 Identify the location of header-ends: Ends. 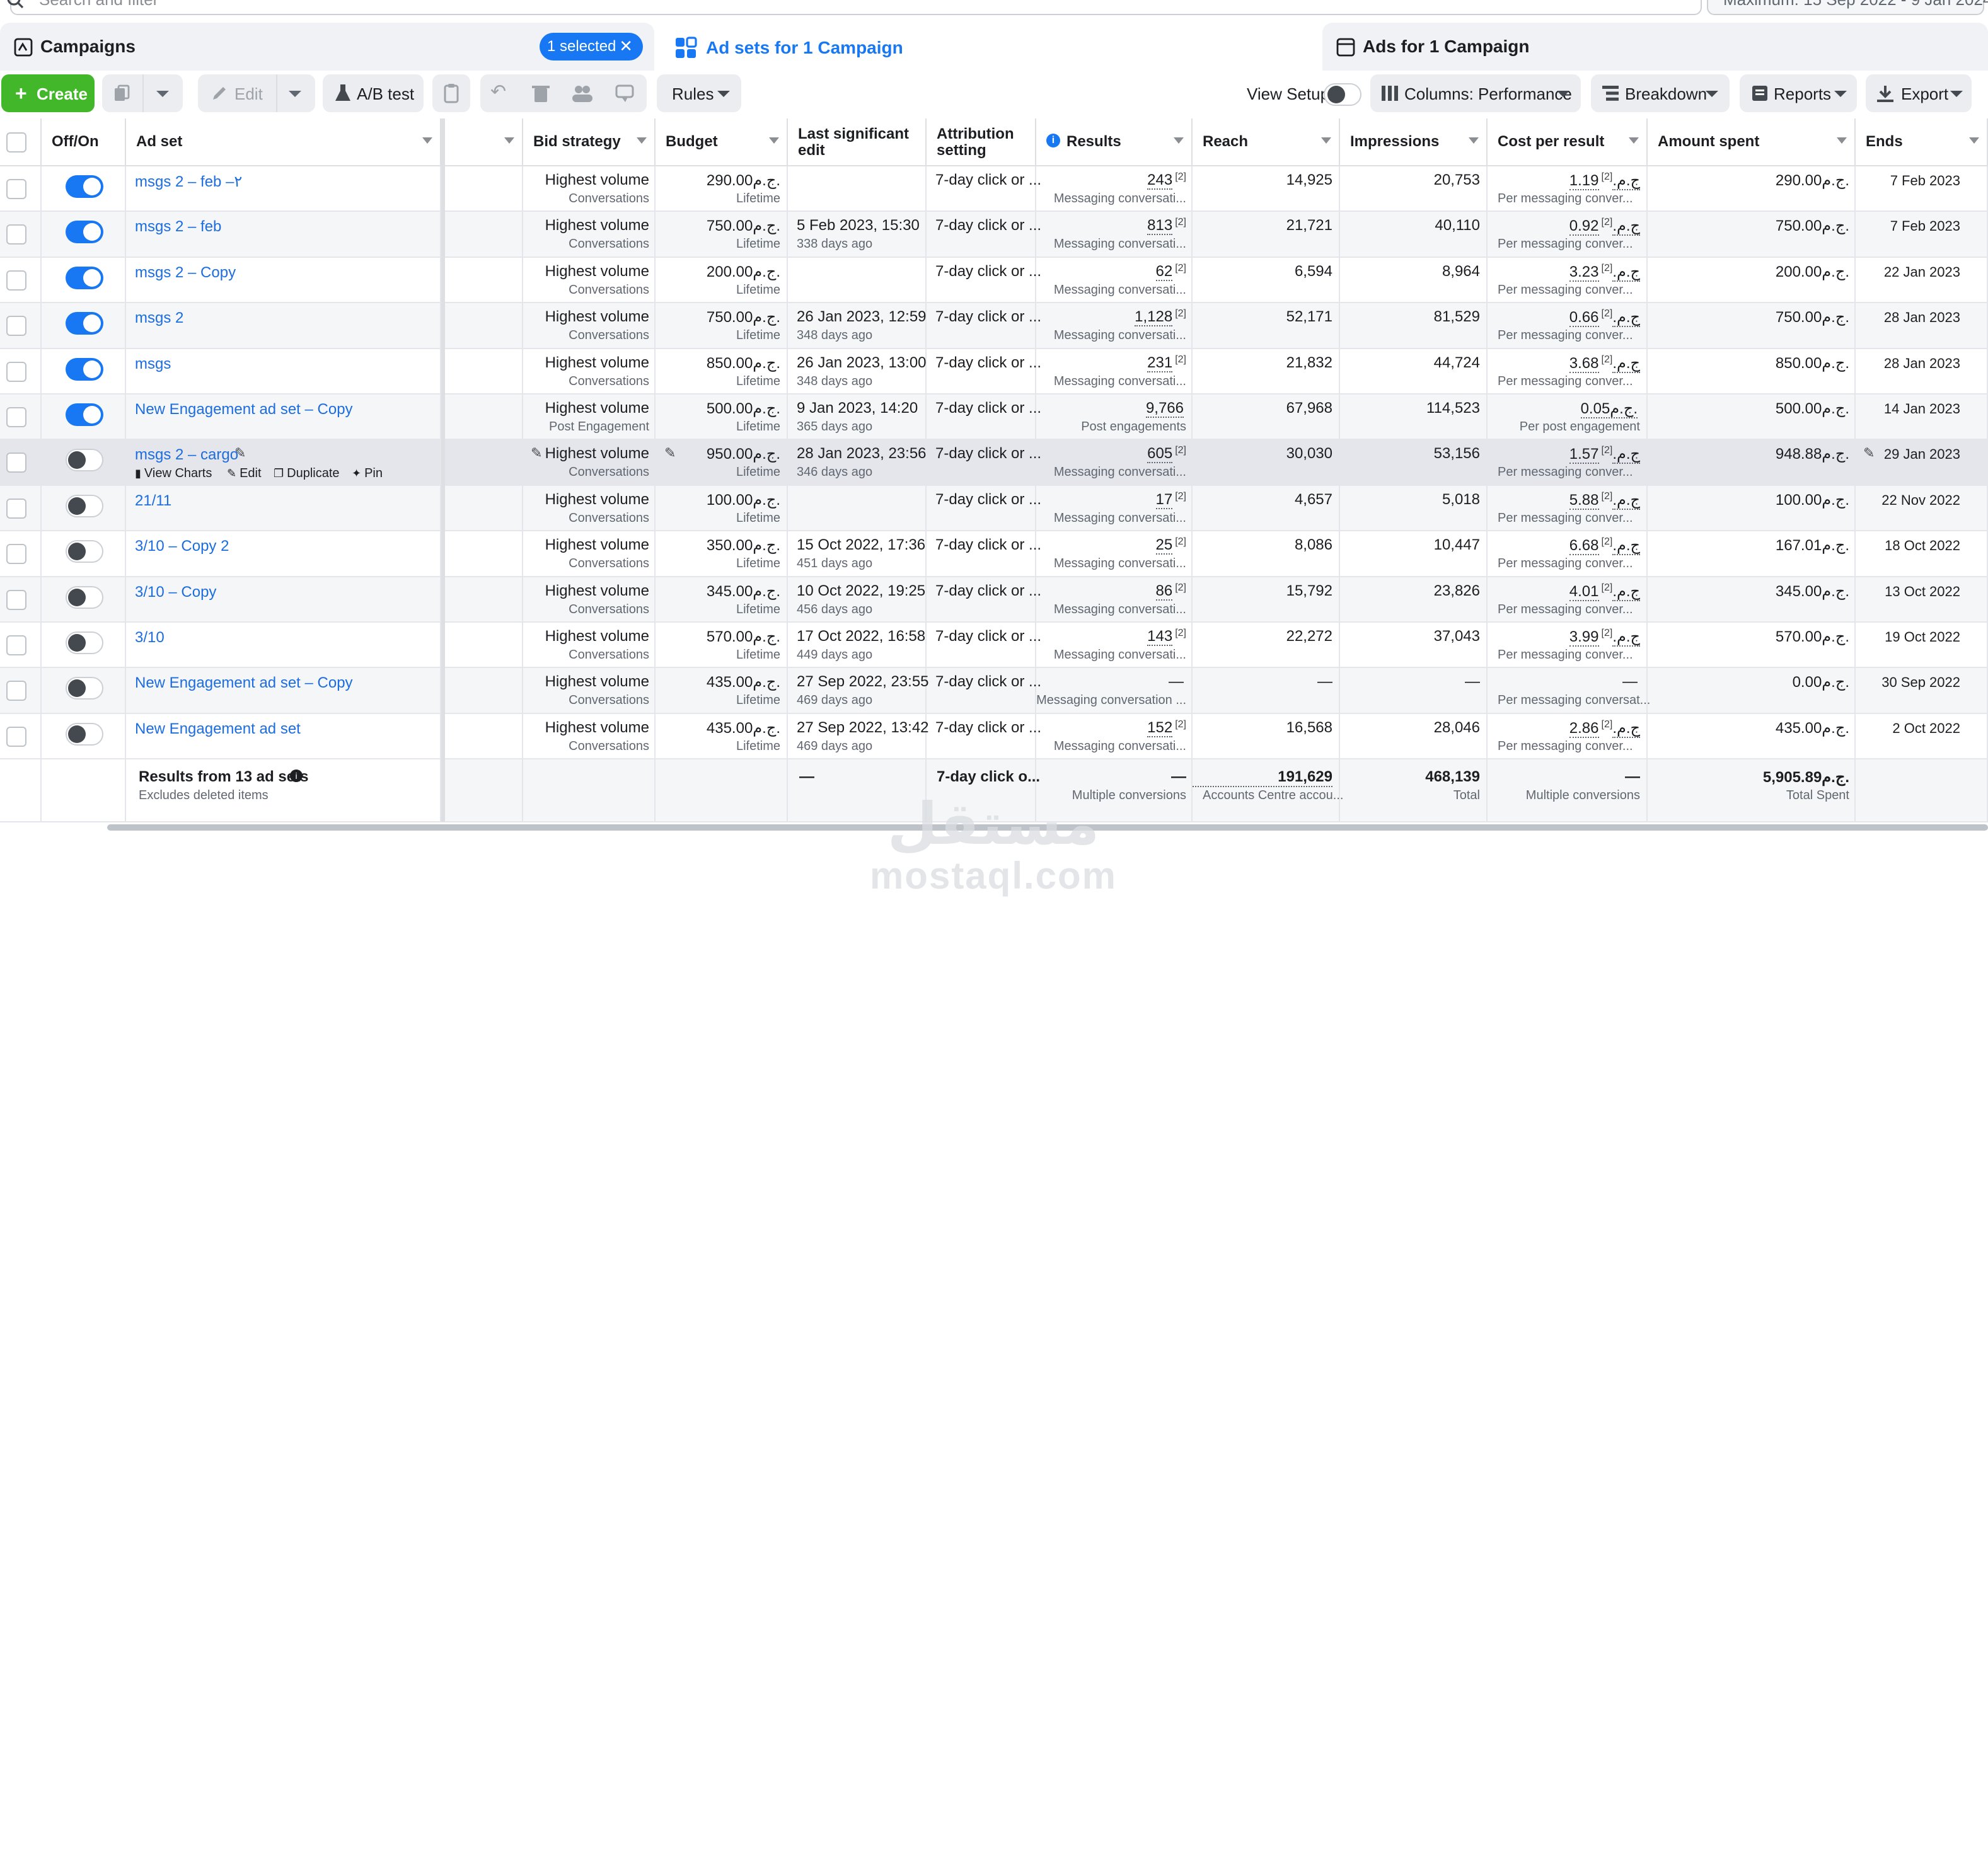
(1922, 142).